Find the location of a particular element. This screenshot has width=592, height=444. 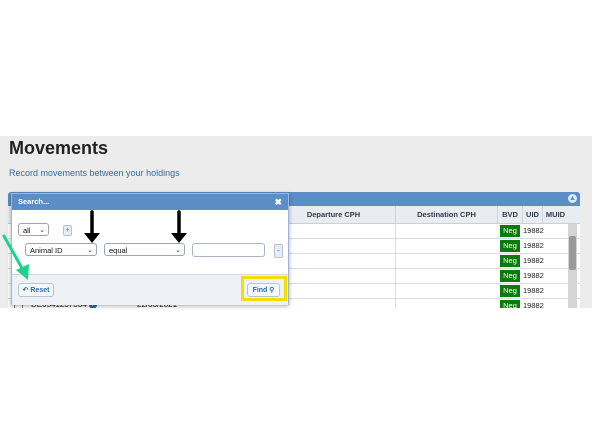

black-arrow-operator is located at coordinates (179, 226).